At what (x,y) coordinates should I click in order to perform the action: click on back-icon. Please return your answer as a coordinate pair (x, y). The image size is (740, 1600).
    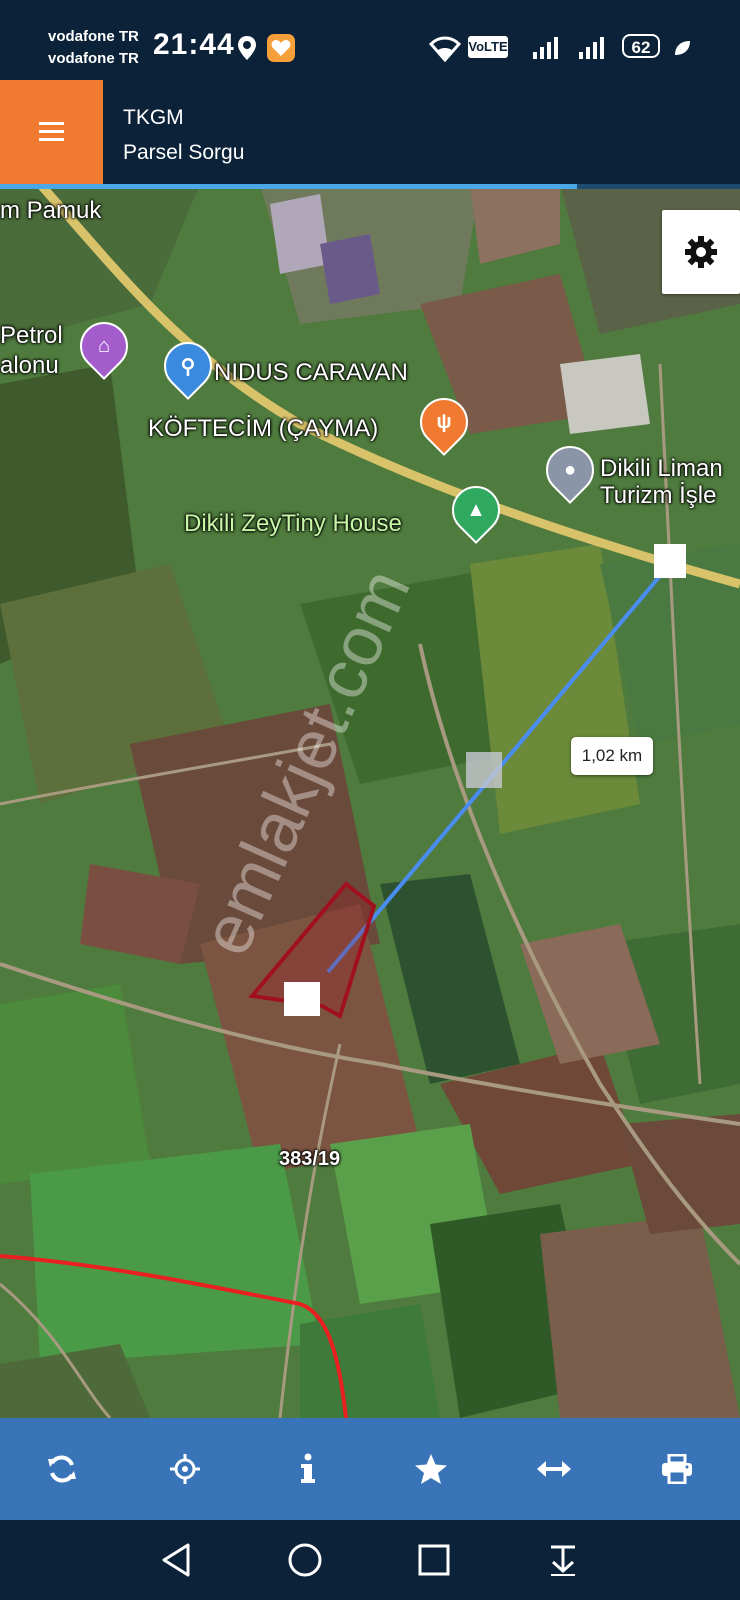
    Looking at the image, I should click on (176, 1560).